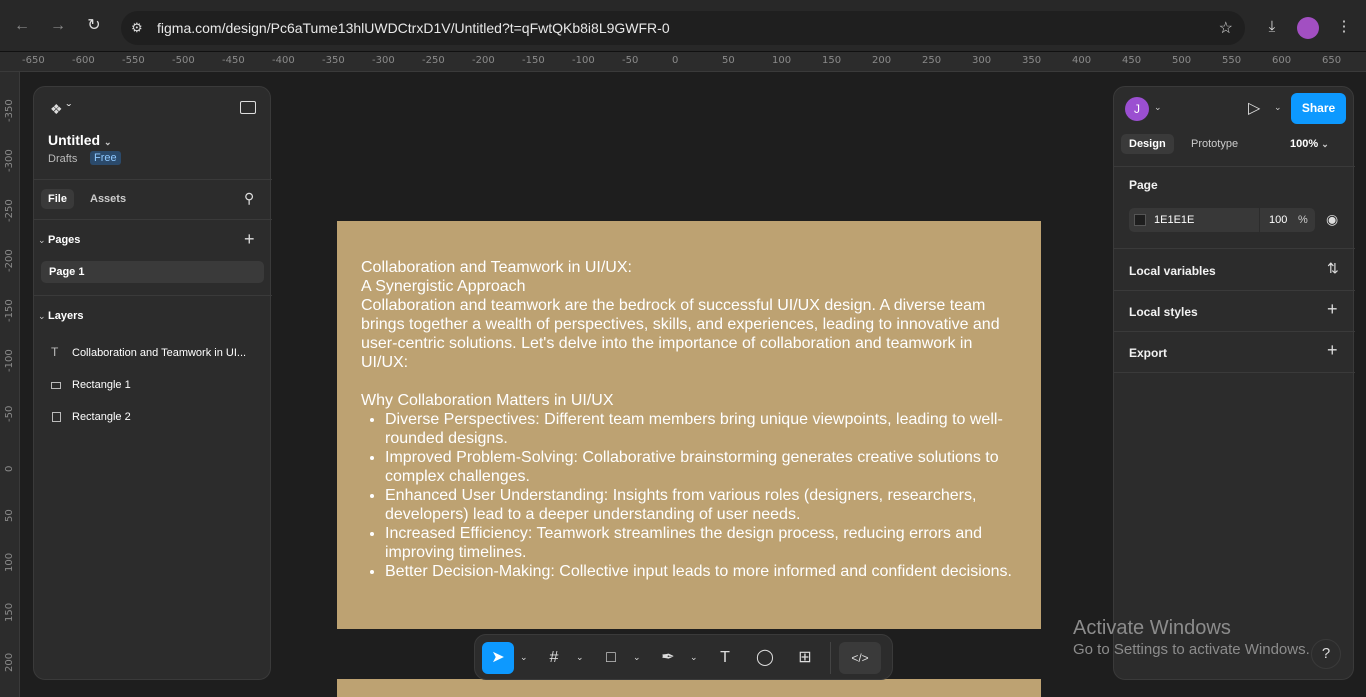 The height and width of the screenshot is (697, 1366). I want to click on drafts-label: Drafts, so click(62, 159).